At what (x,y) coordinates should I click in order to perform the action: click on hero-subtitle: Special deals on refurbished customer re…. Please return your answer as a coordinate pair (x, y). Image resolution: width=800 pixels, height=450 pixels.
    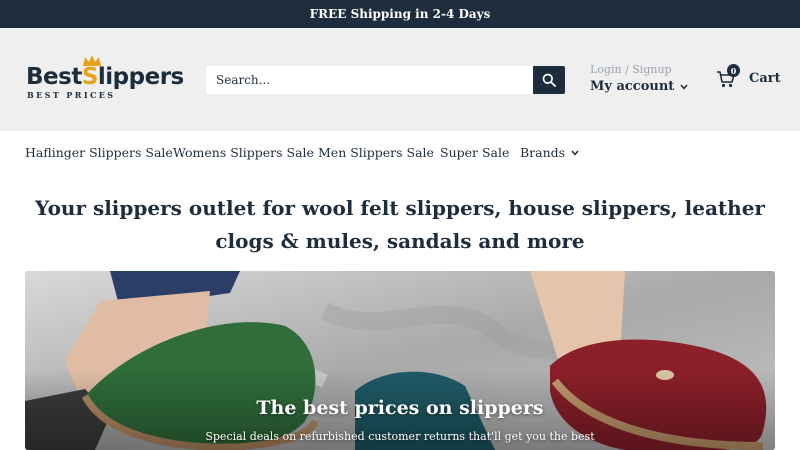
    Looking at the image, I should click on (400, 436).